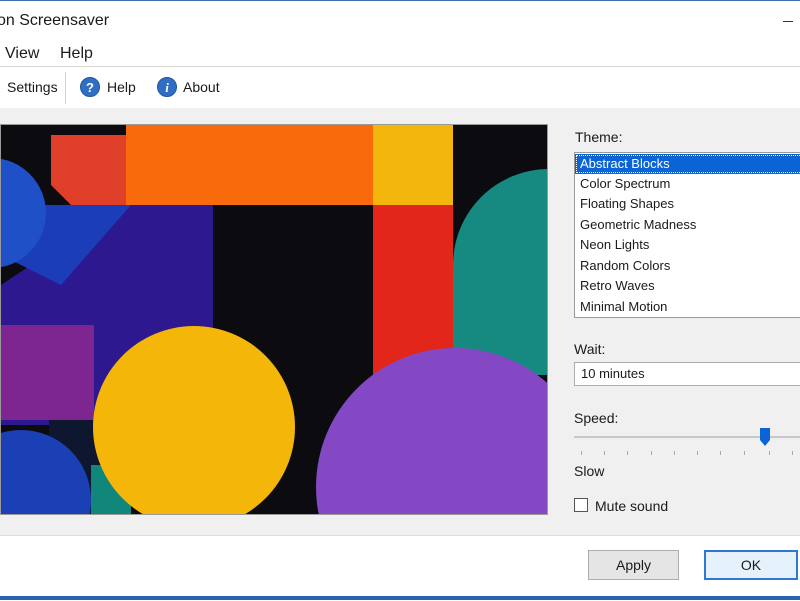  What do you see at coordinates (121, 87) in the screenshot?
I see `help-button-label: Help` at bounding box center [121, 87].